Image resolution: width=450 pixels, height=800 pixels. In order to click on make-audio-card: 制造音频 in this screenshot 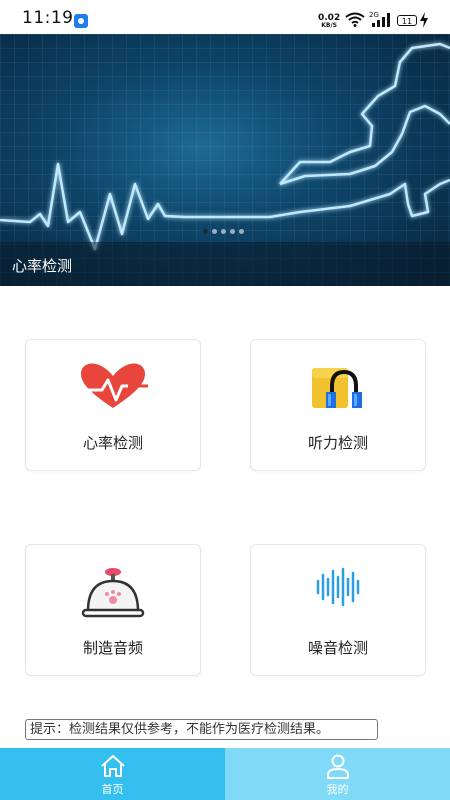, I will do `click(113, 610)`.